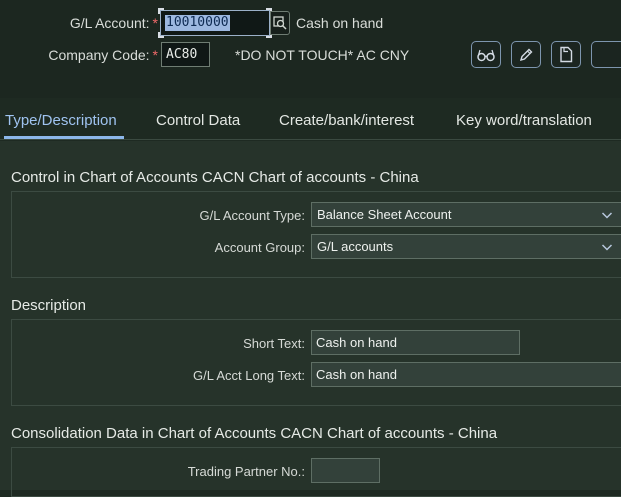 This screenshot has width=621, height=497. I want to click on description-section-title: Description, so click(49, 305).